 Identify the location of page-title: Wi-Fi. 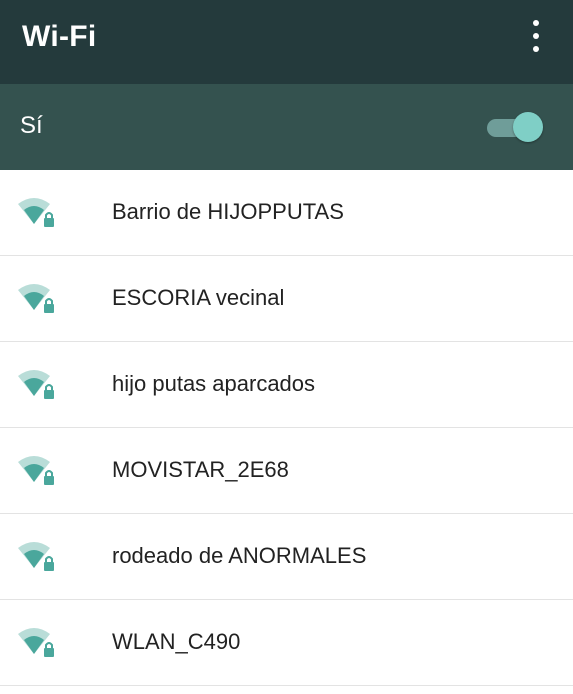
(59, 36).